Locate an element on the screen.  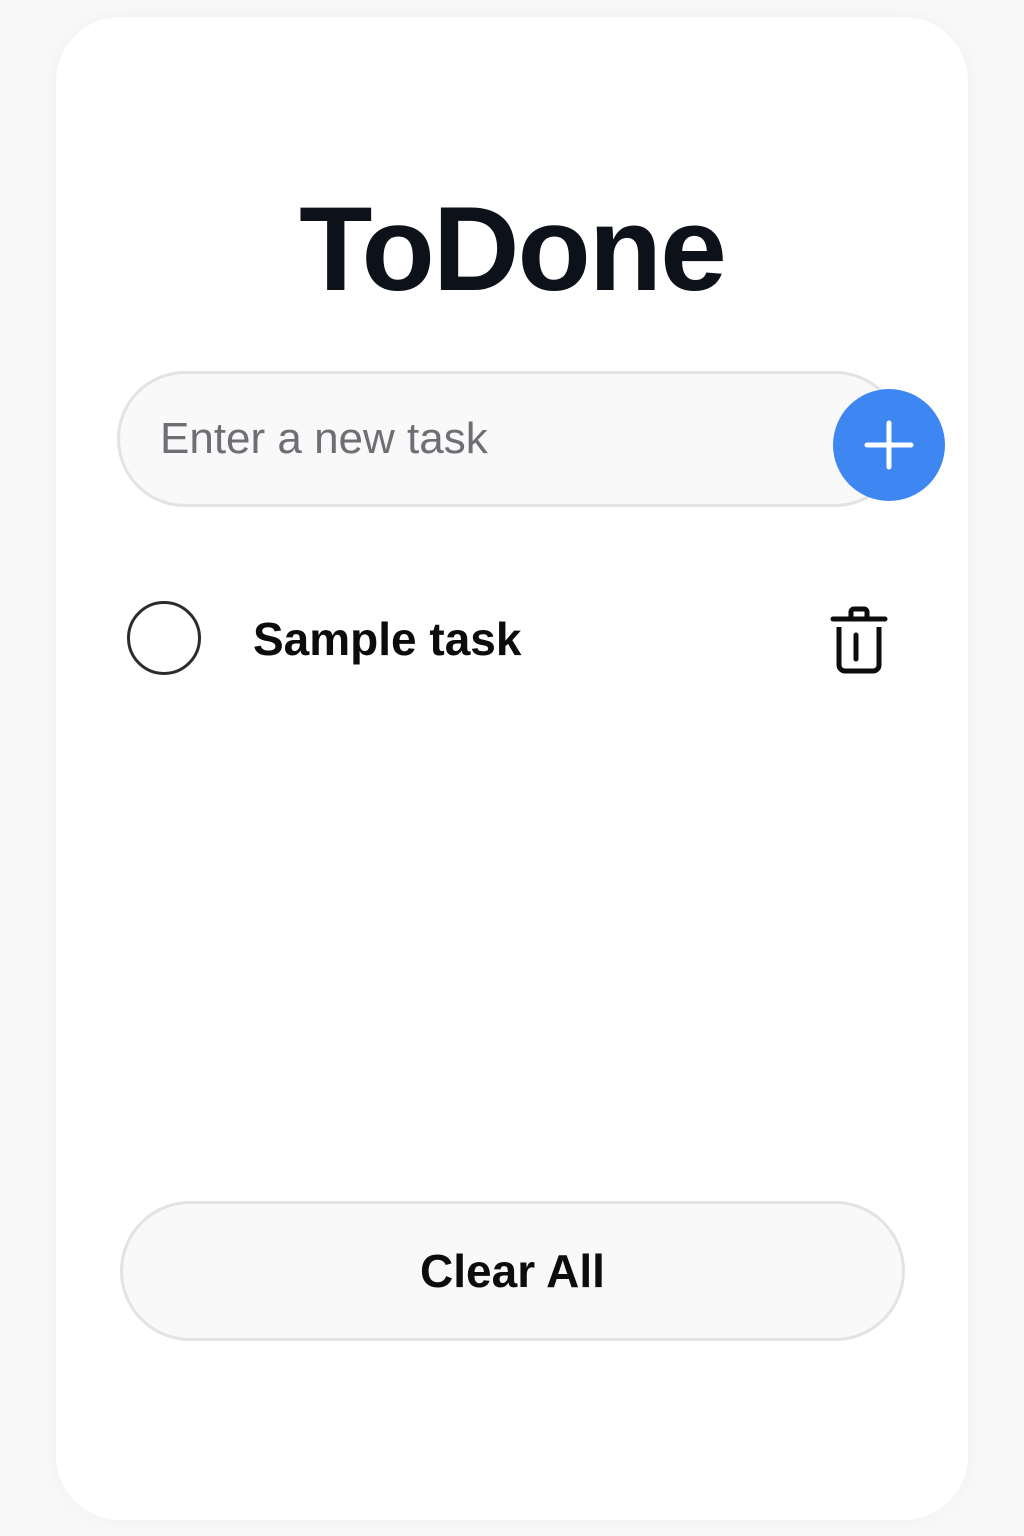
delete-task-button is located at coordinates (859, 639).